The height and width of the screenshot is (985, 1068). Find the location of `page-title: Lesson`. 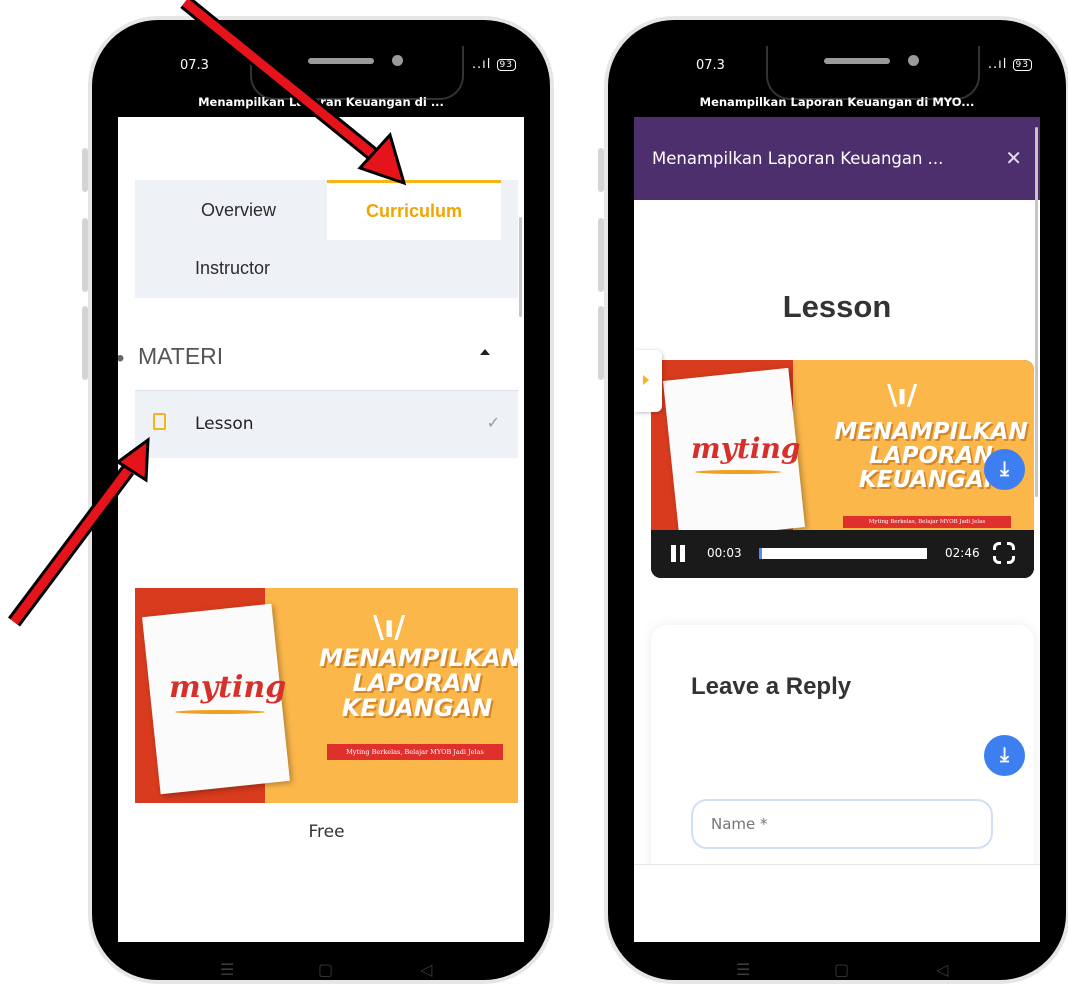

page-title: Lesson is located at coordinates (837, 306).